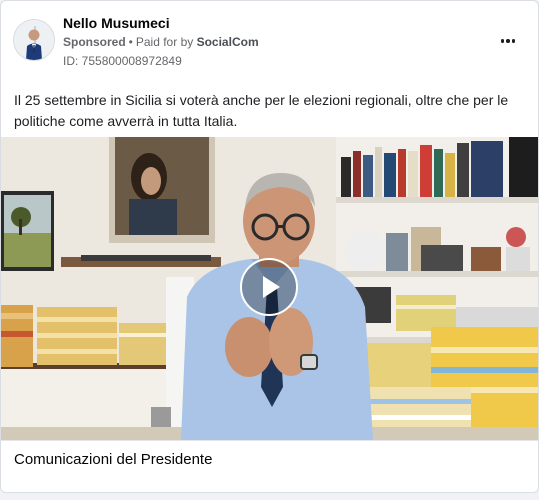  I want to click on paid-for-by-name: SocialCom, so click(227, 42).